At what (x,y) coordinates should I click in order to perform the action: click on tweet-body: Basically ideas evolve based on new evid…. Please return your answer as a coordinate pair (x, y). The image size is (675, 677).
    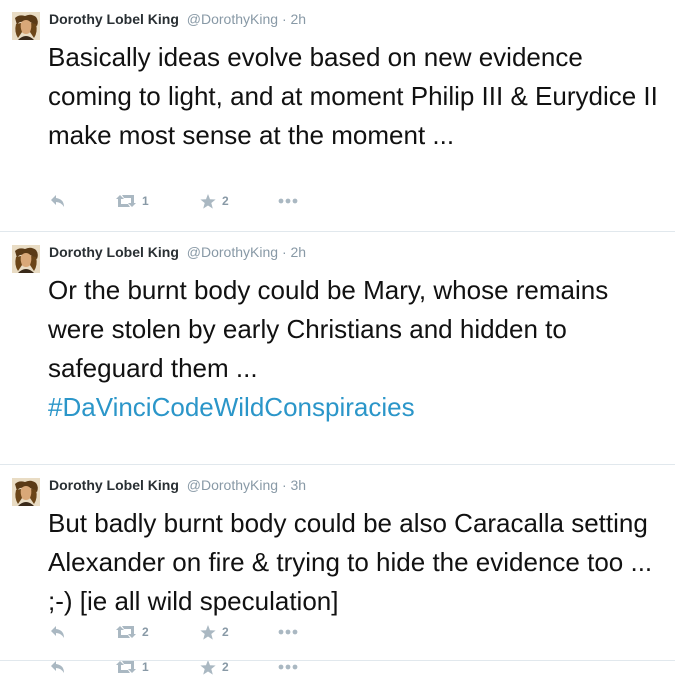
    Looking at the image, I should click on (353, 96).